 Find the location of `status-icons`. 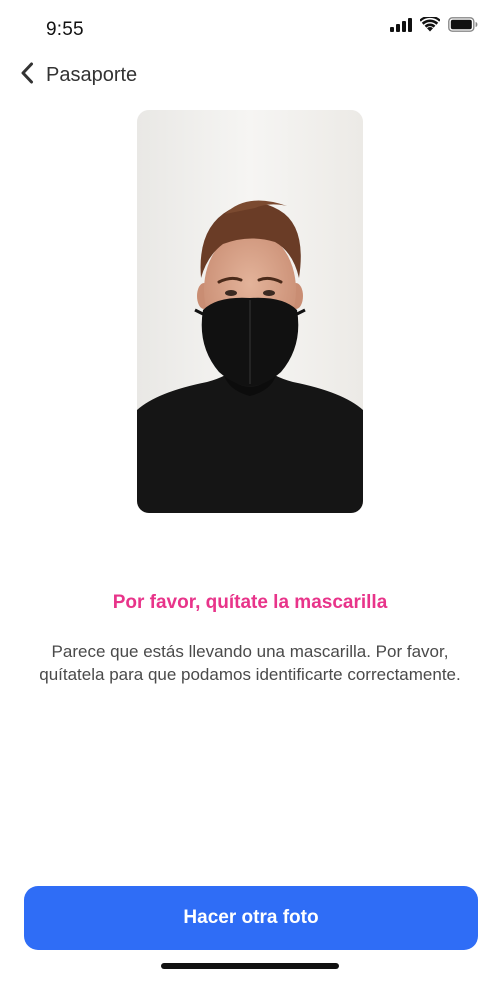

status-icons is located at coordinates (434, 26).